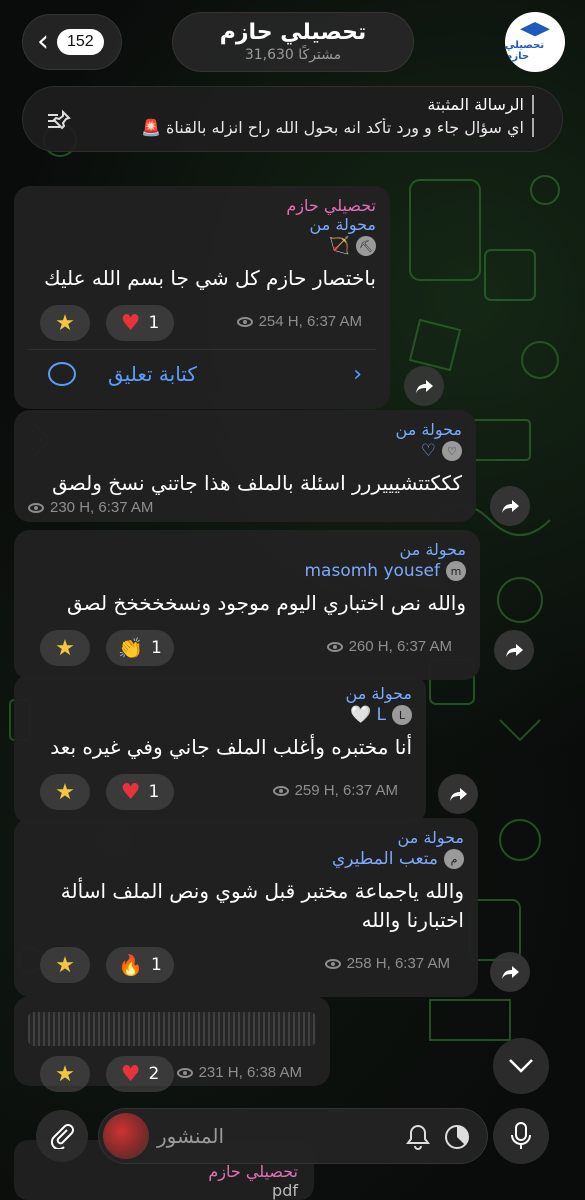 The image size is (585, 1200). What do you see at coordinates (367, 715) in the screenshot?
I see `sender-name: L 🤍` at bounding box center [367, 715].